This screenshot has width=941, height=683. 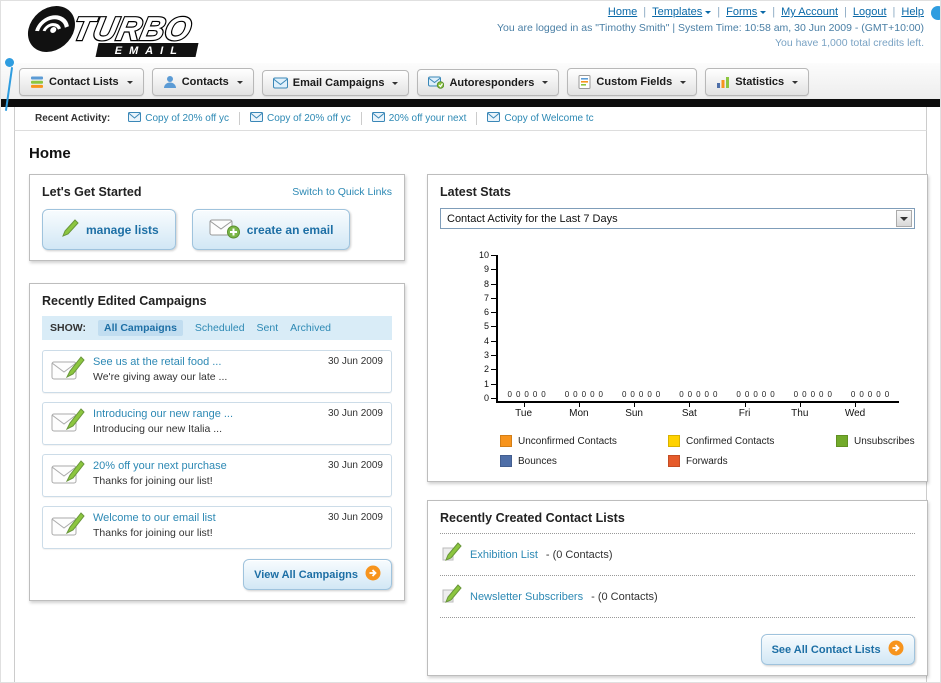 What do you see at coordinates (584, 82) in the screenshot?
I see `custom-fields-icon` at bounding box center [584, 82].